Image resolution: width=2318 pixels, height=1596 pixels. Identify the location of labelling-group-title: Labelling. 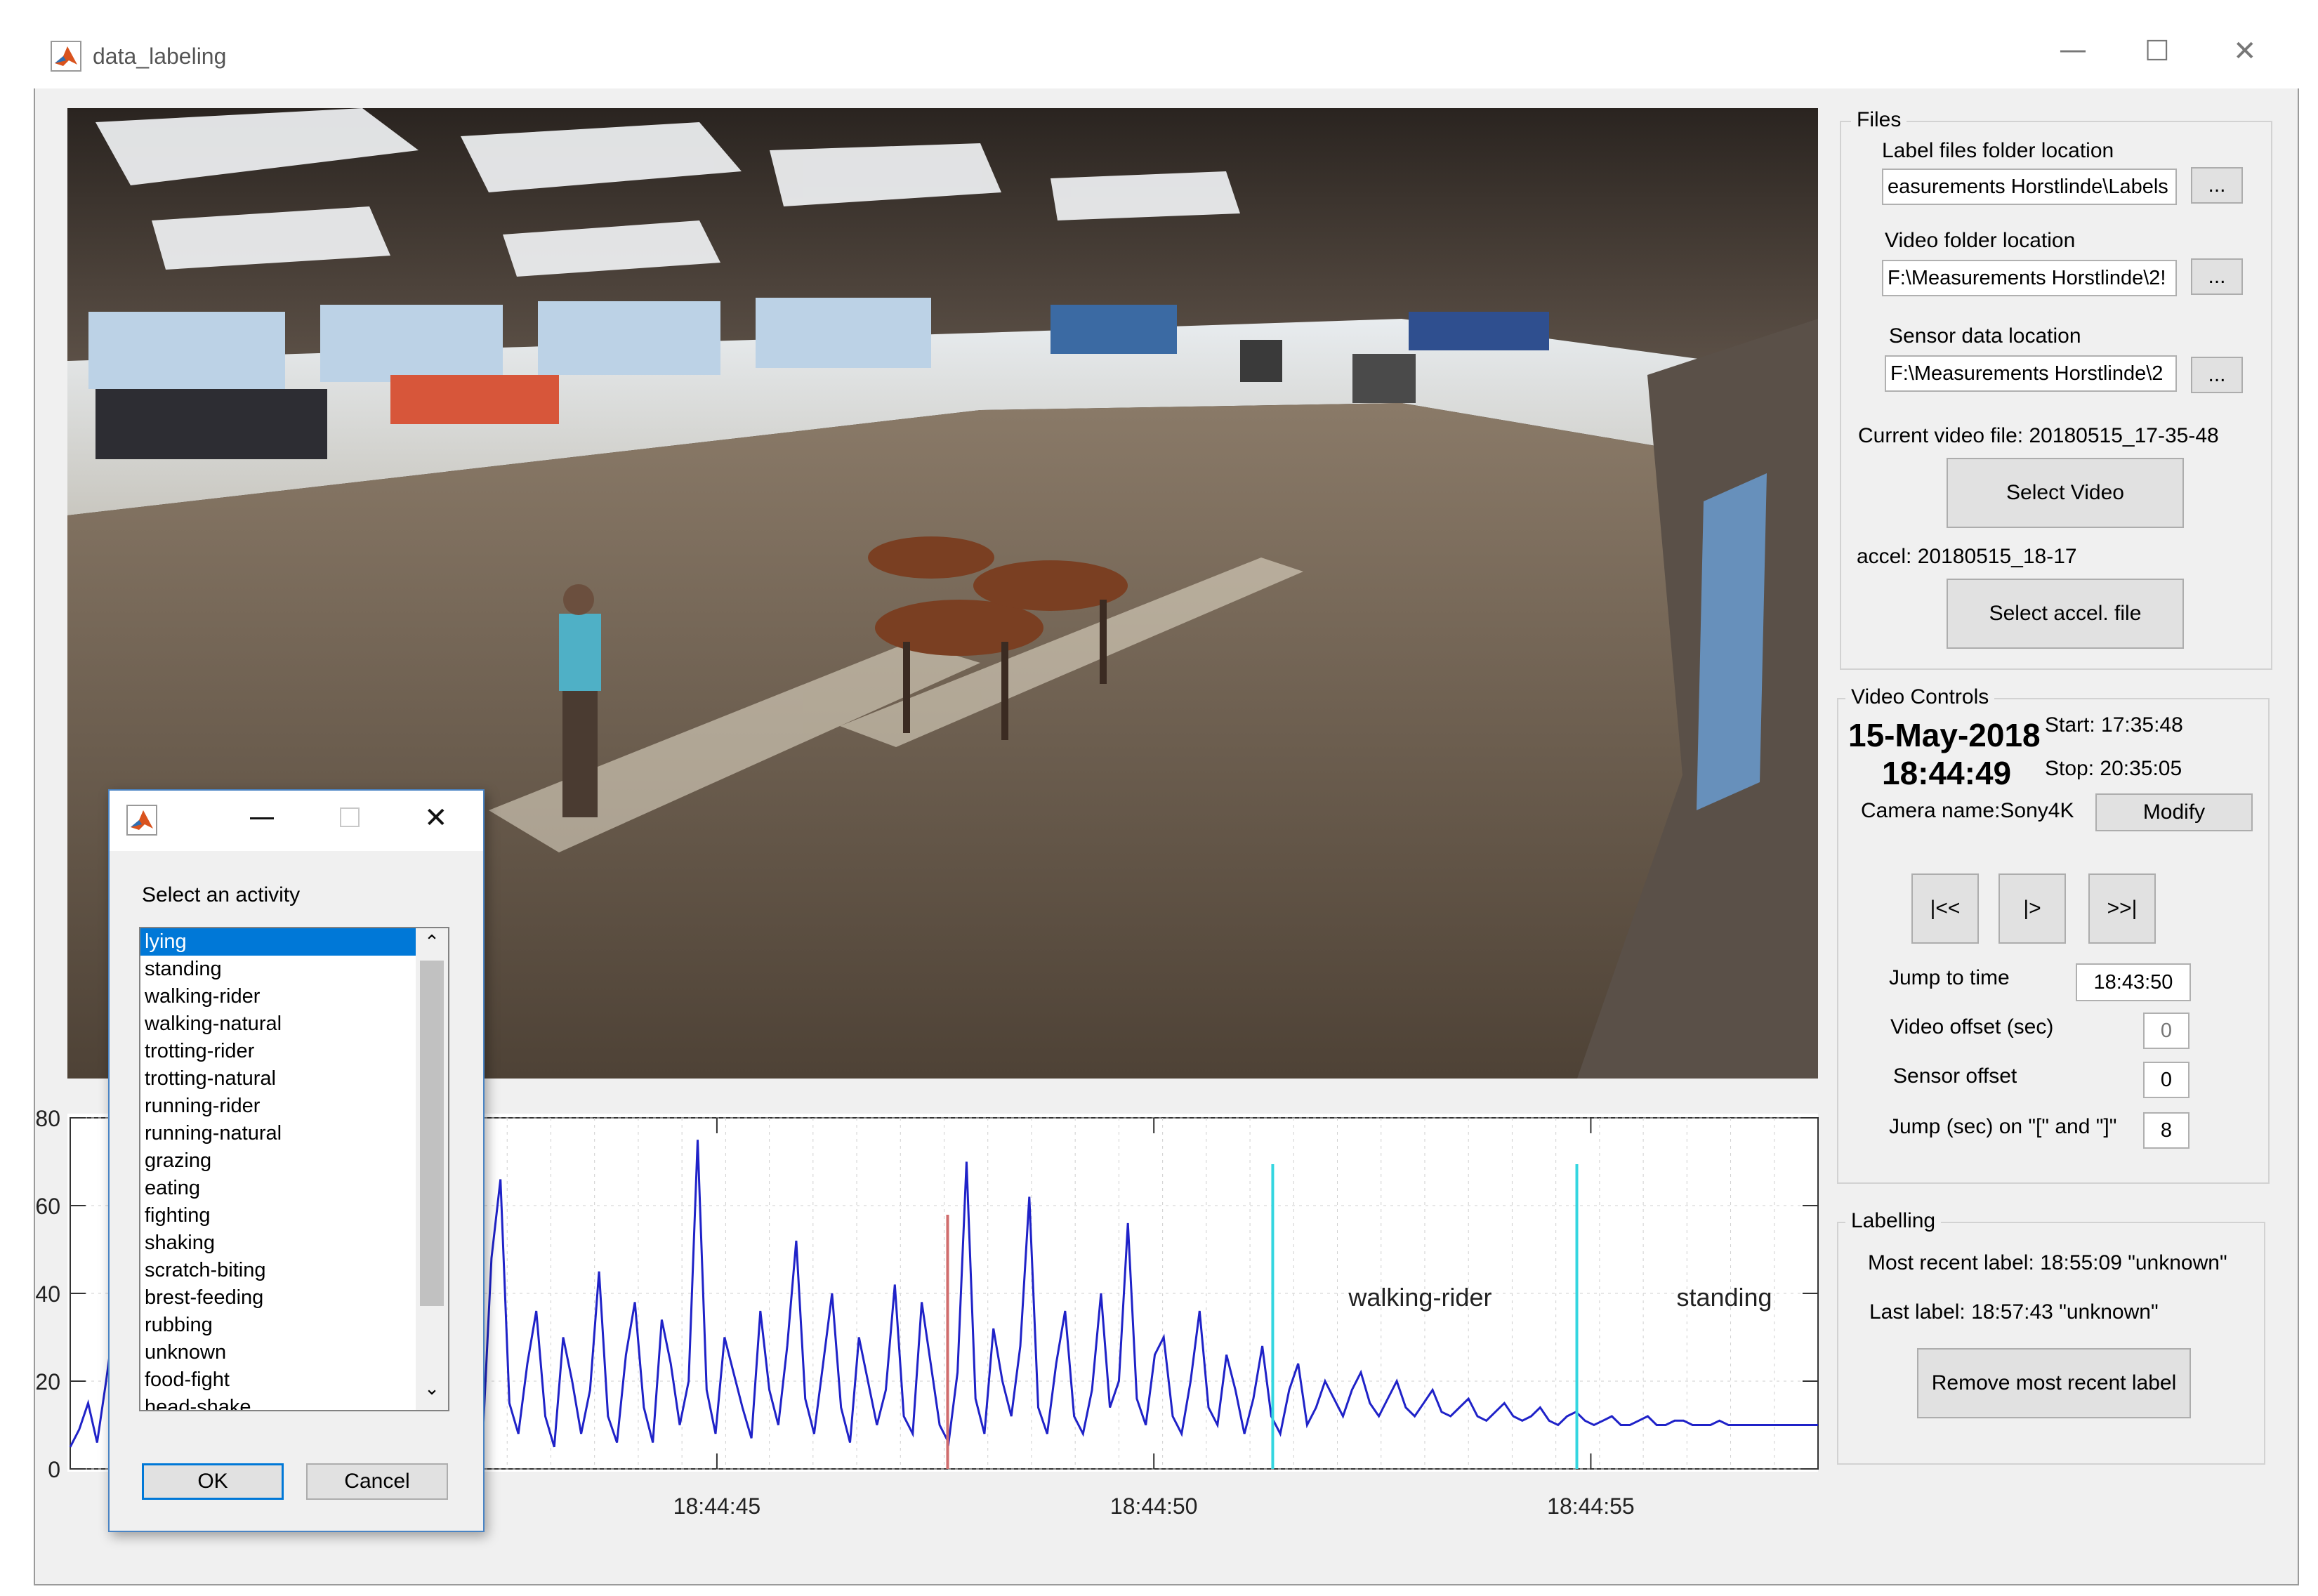
(1893, 1221).